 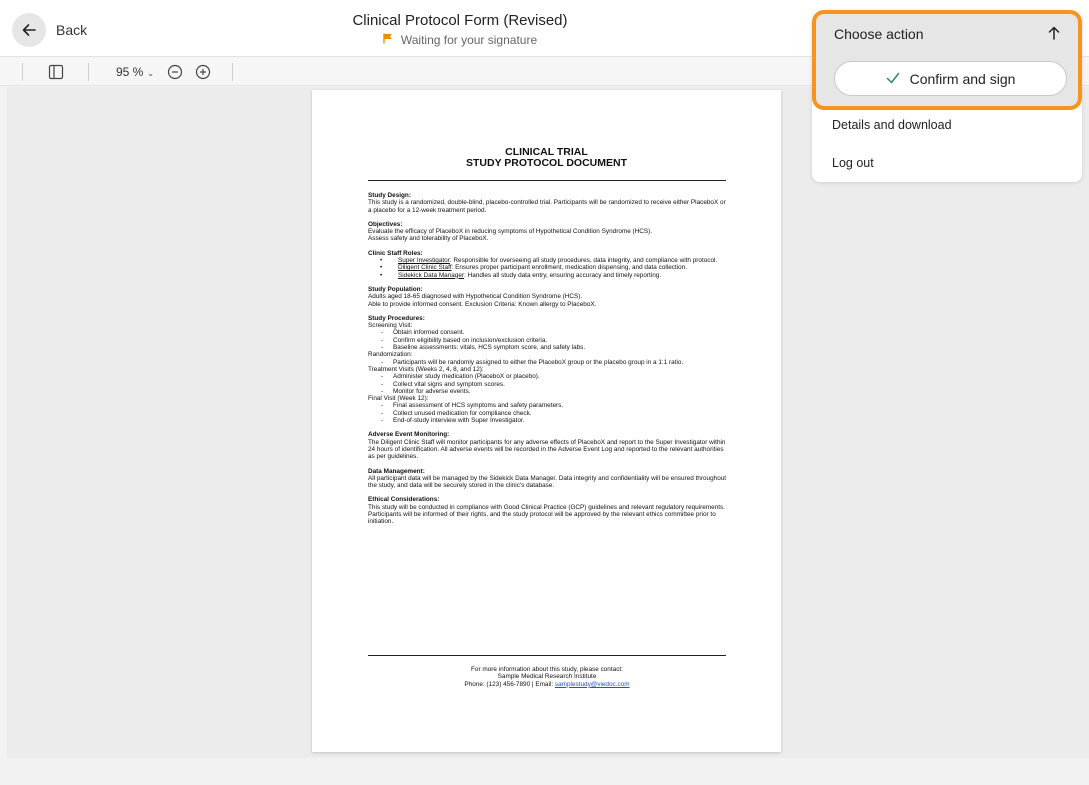 What do you see at coordinates (175, 72) in the screenshot?
I see `zoom-out-icon` at bounding box center [175, 72].